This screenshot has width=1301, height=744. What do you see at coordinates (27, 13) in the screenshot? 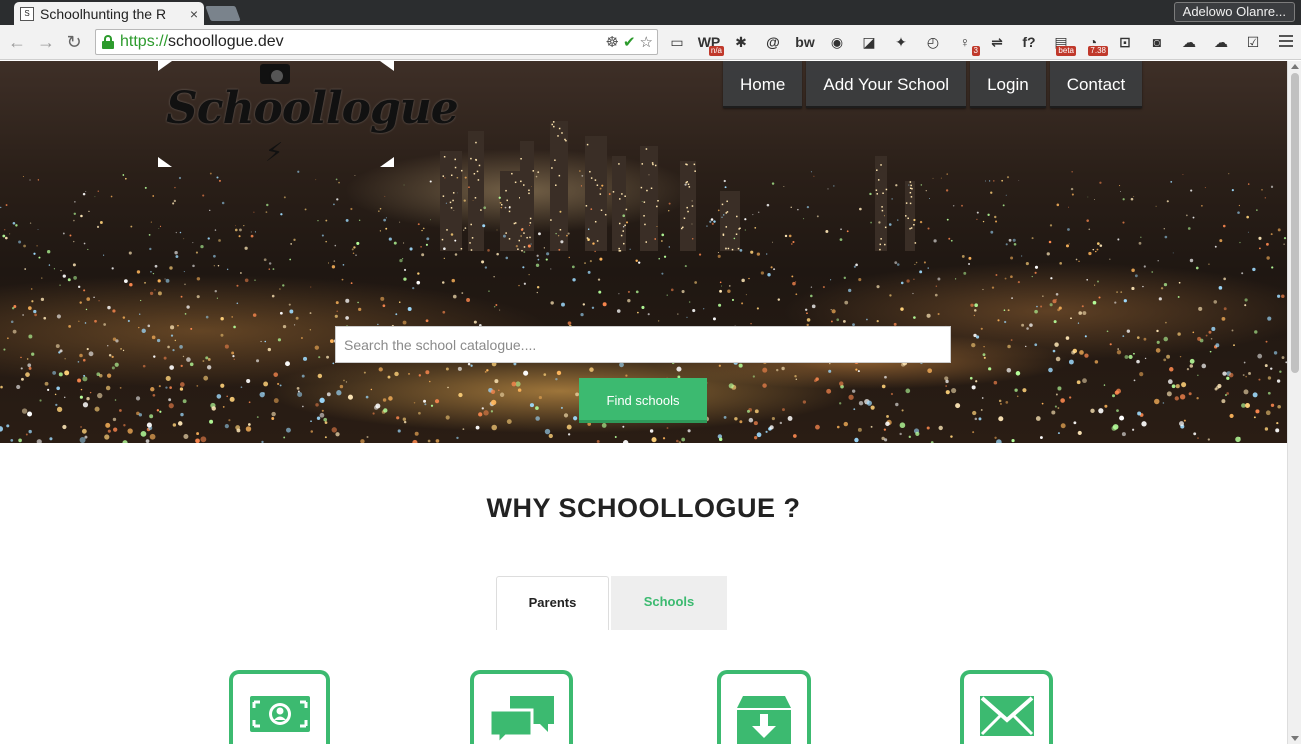
I see `favicon-icon: S` at bounding box center [27, 13].